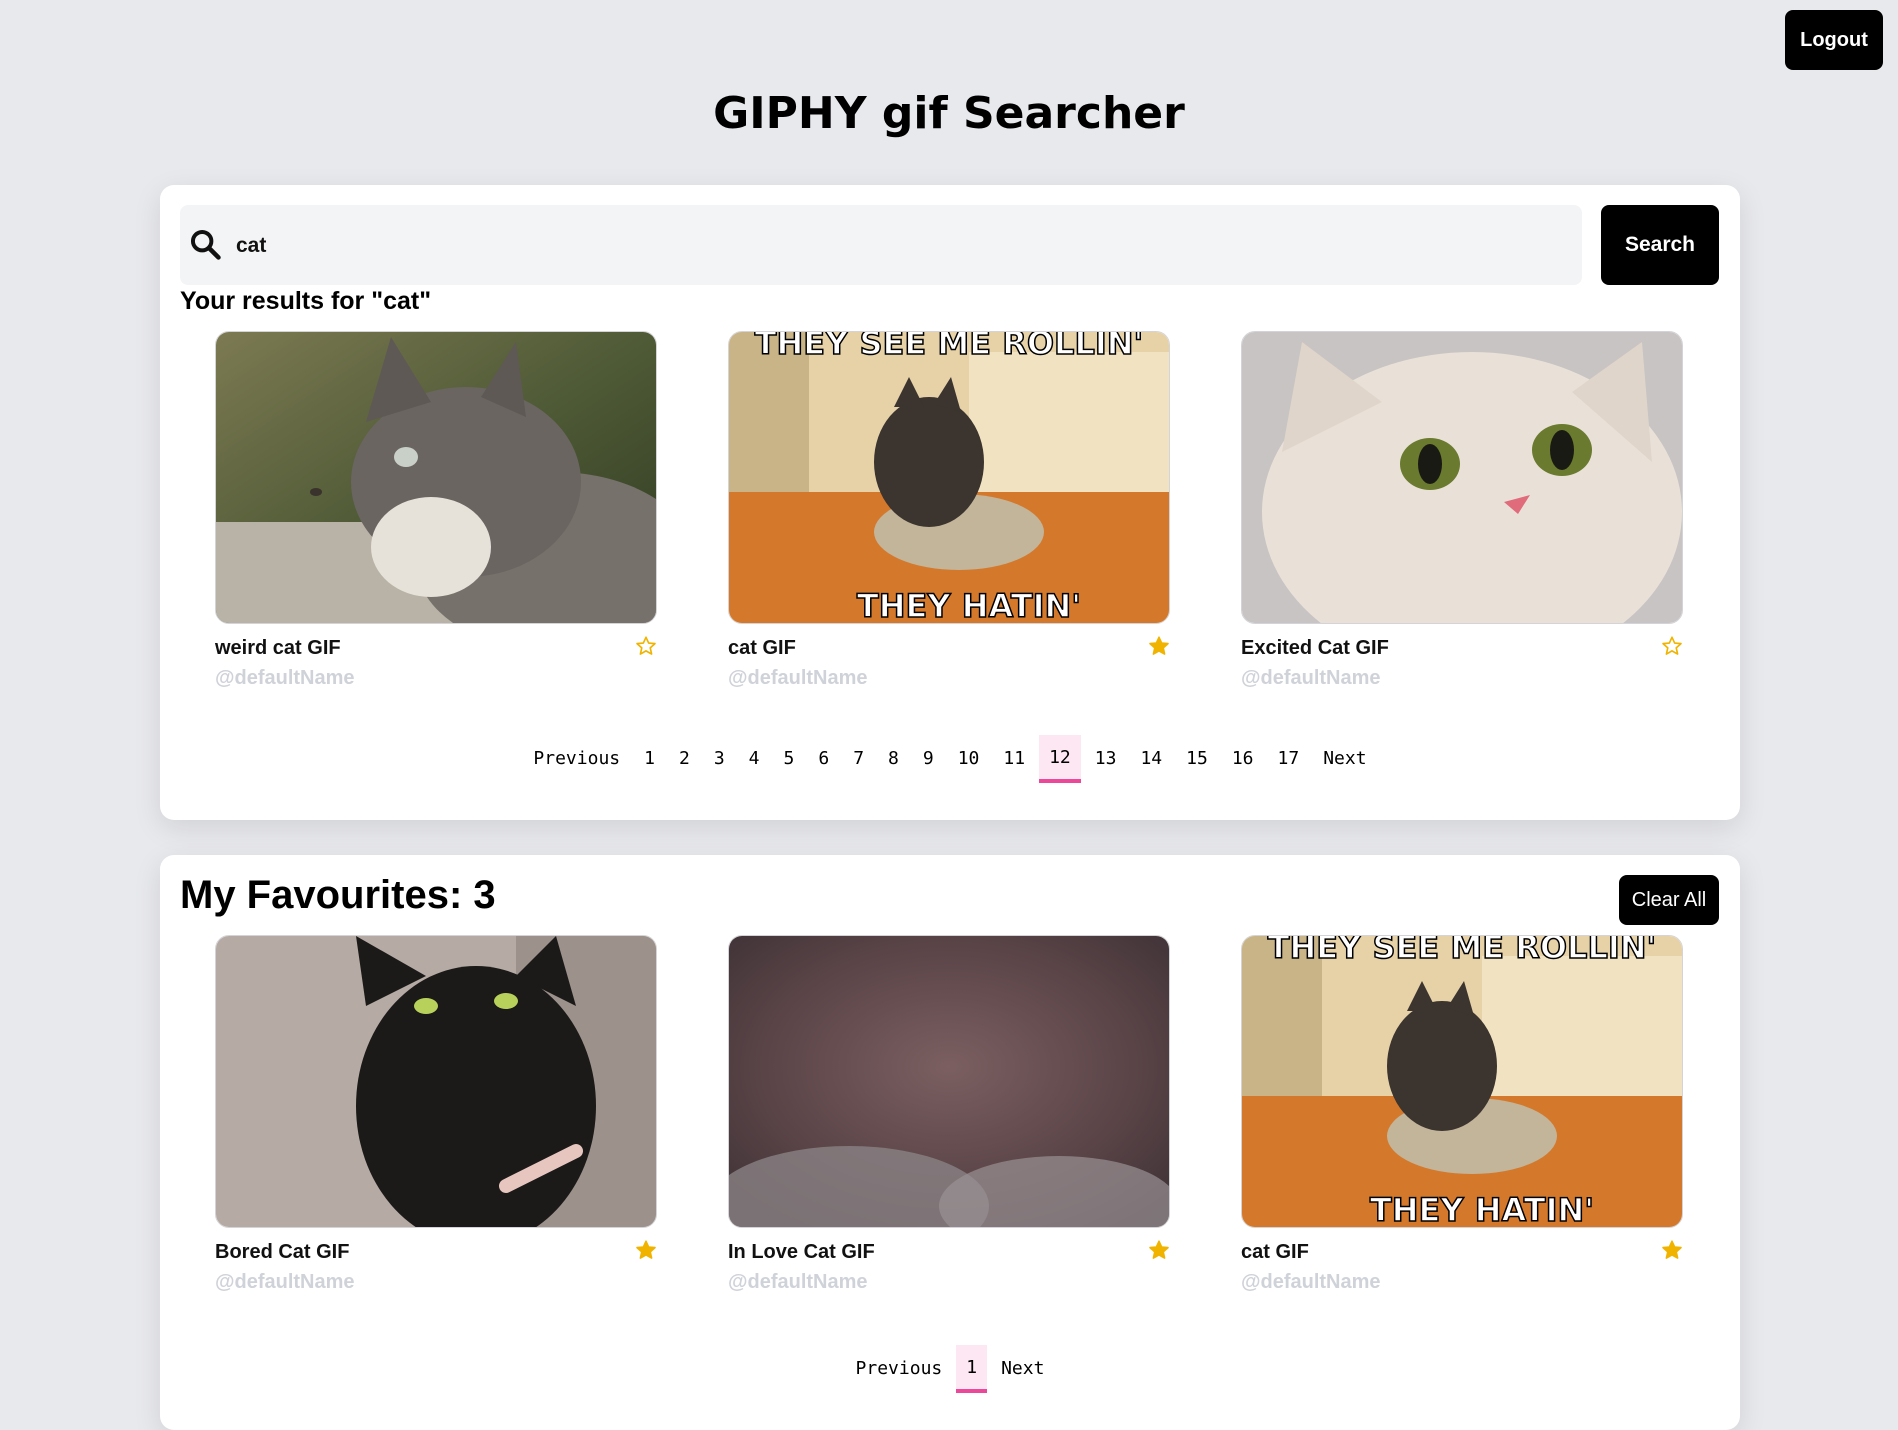 This screenshot has width=1898, height=1430. What do you see at coordinates (754, 759) in the screenshot?
I see `page-link-4: 4` at bounding box center [754, 759].